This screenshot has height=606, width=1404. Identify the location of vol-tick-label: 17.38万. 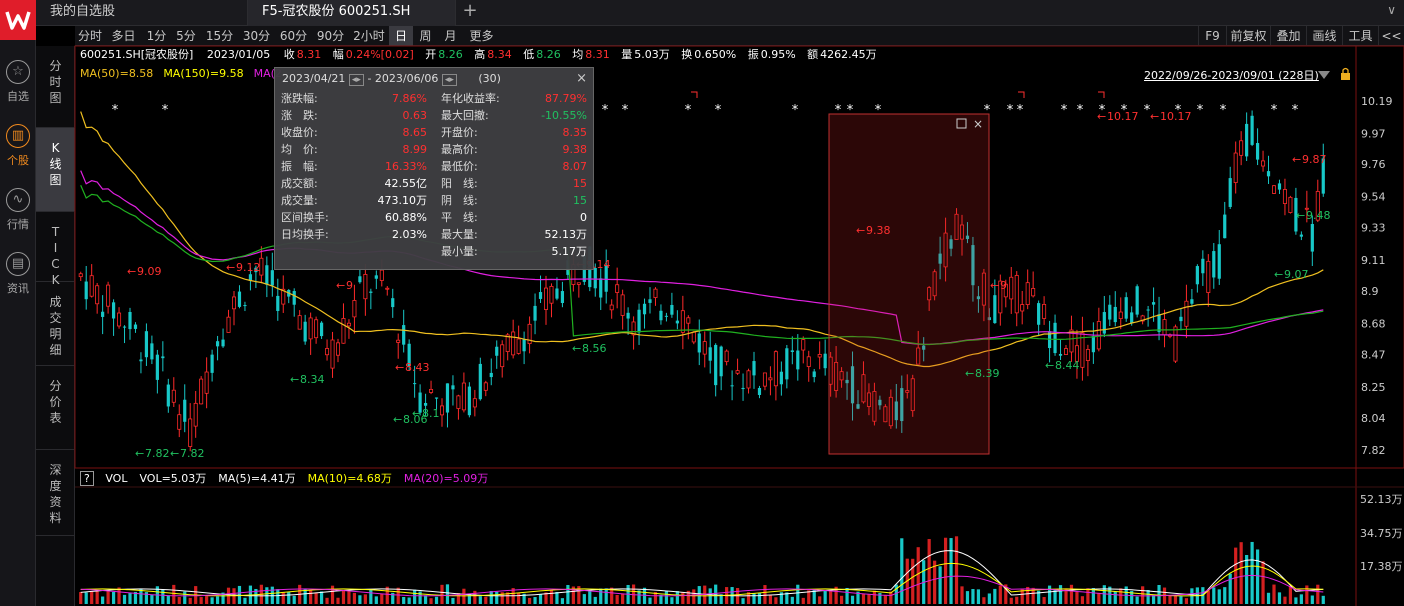
(1381, 566).